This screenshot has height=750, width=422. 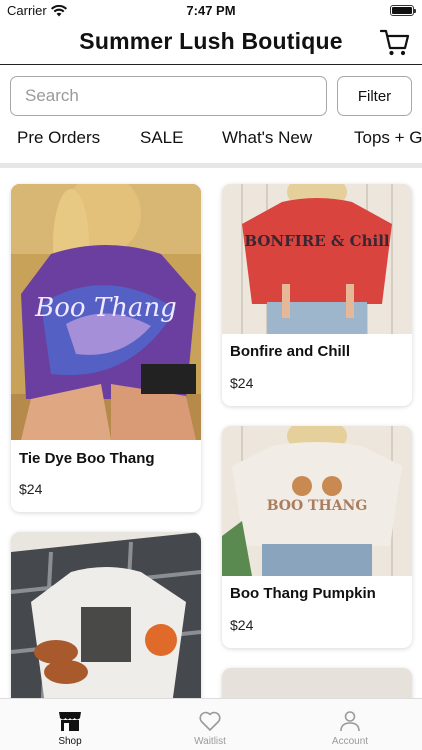 I want to click on search-row: Filter, so click(x=211, y=96).